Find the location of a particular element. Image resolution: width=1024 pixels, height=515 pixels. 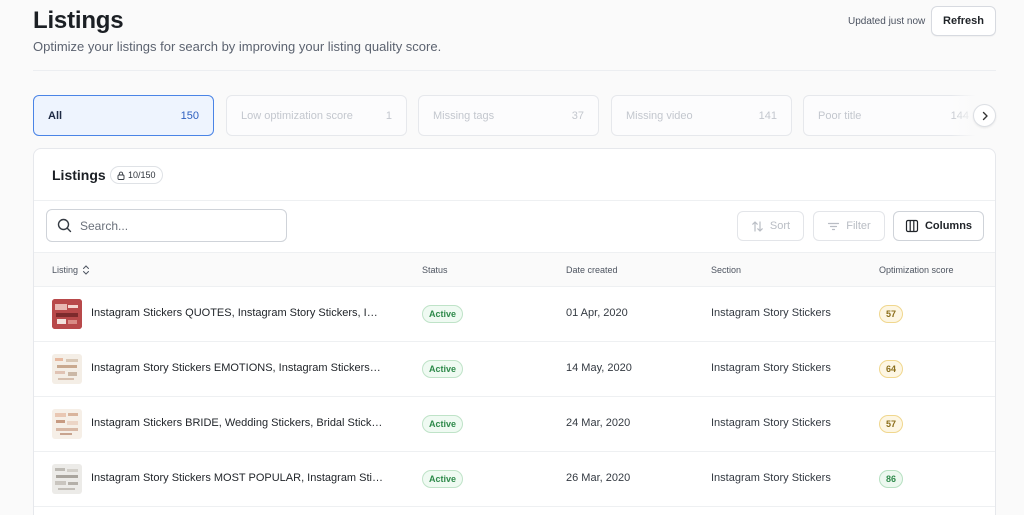

columns-label: Columns is located at coordinates (948, 226).